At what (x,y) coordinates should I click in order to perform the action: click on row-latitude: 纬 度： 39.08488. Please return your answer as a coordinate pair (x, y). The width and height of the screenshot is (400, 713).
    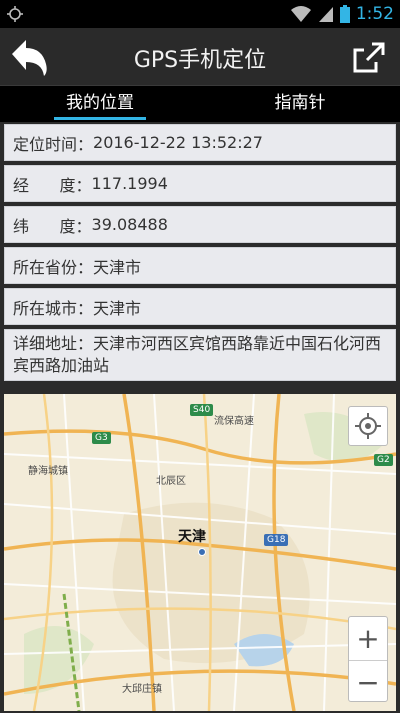
    Looking at the image, I should click on (200, 224).